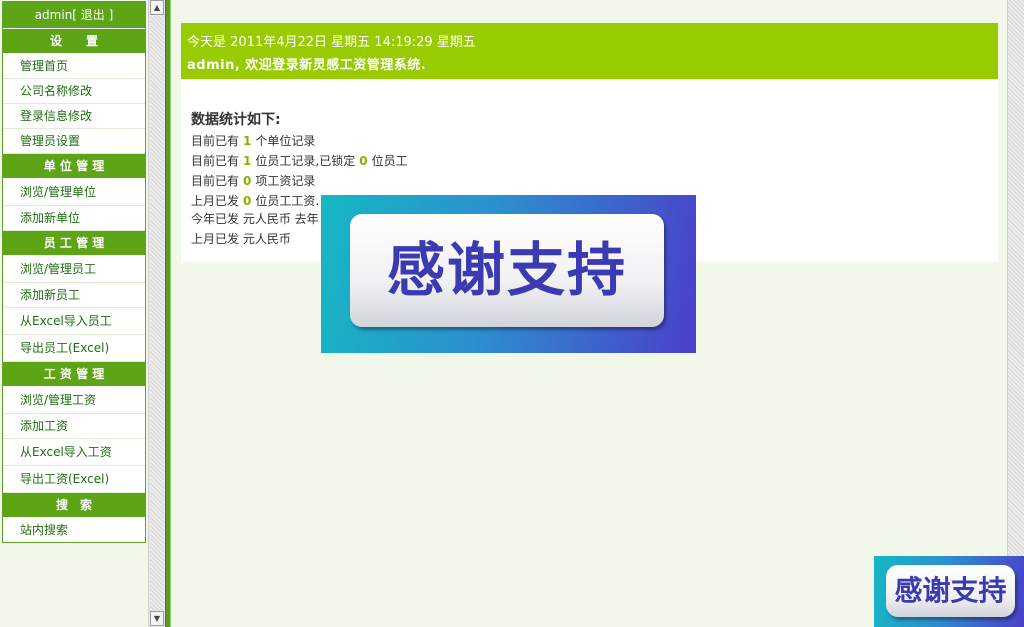 The width and height of the screenshot is (1024, 627). What do you see at coordinates (74, 15) in the screenshot?
I see `user-logout-link: admin[ 退出 ]` at bounding box center [74, 15].